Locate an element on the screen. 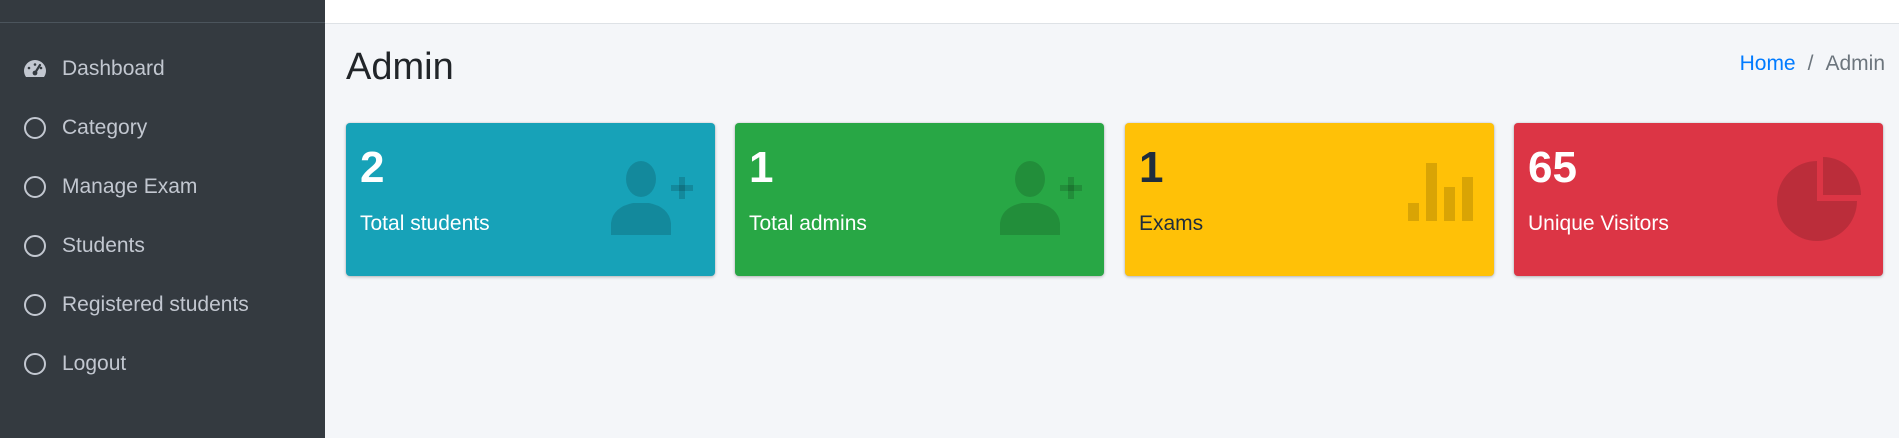 Image resolution: width=1899 pixels, height=438 pixels. sidebar-item-registered-students: Registered students is located at coordinates (162, 304).